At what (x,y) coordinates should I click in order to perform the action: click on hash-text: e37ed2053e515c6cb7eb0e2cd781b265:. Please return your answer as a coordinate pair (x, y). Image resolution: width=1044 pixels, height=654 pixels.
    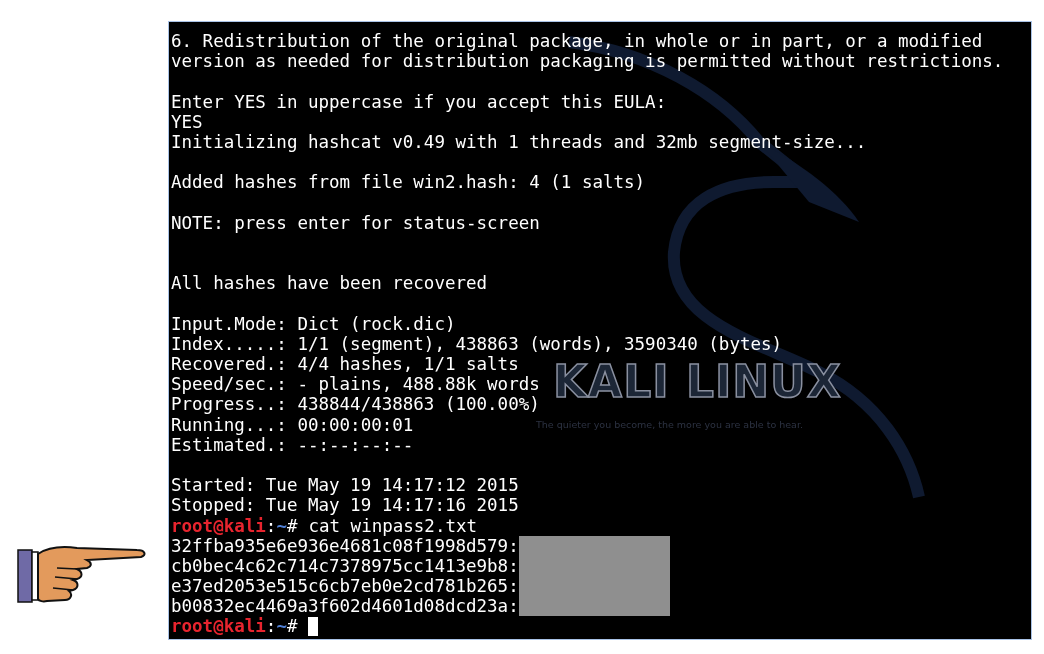
    Looking at the image, I should click on (345, 586).